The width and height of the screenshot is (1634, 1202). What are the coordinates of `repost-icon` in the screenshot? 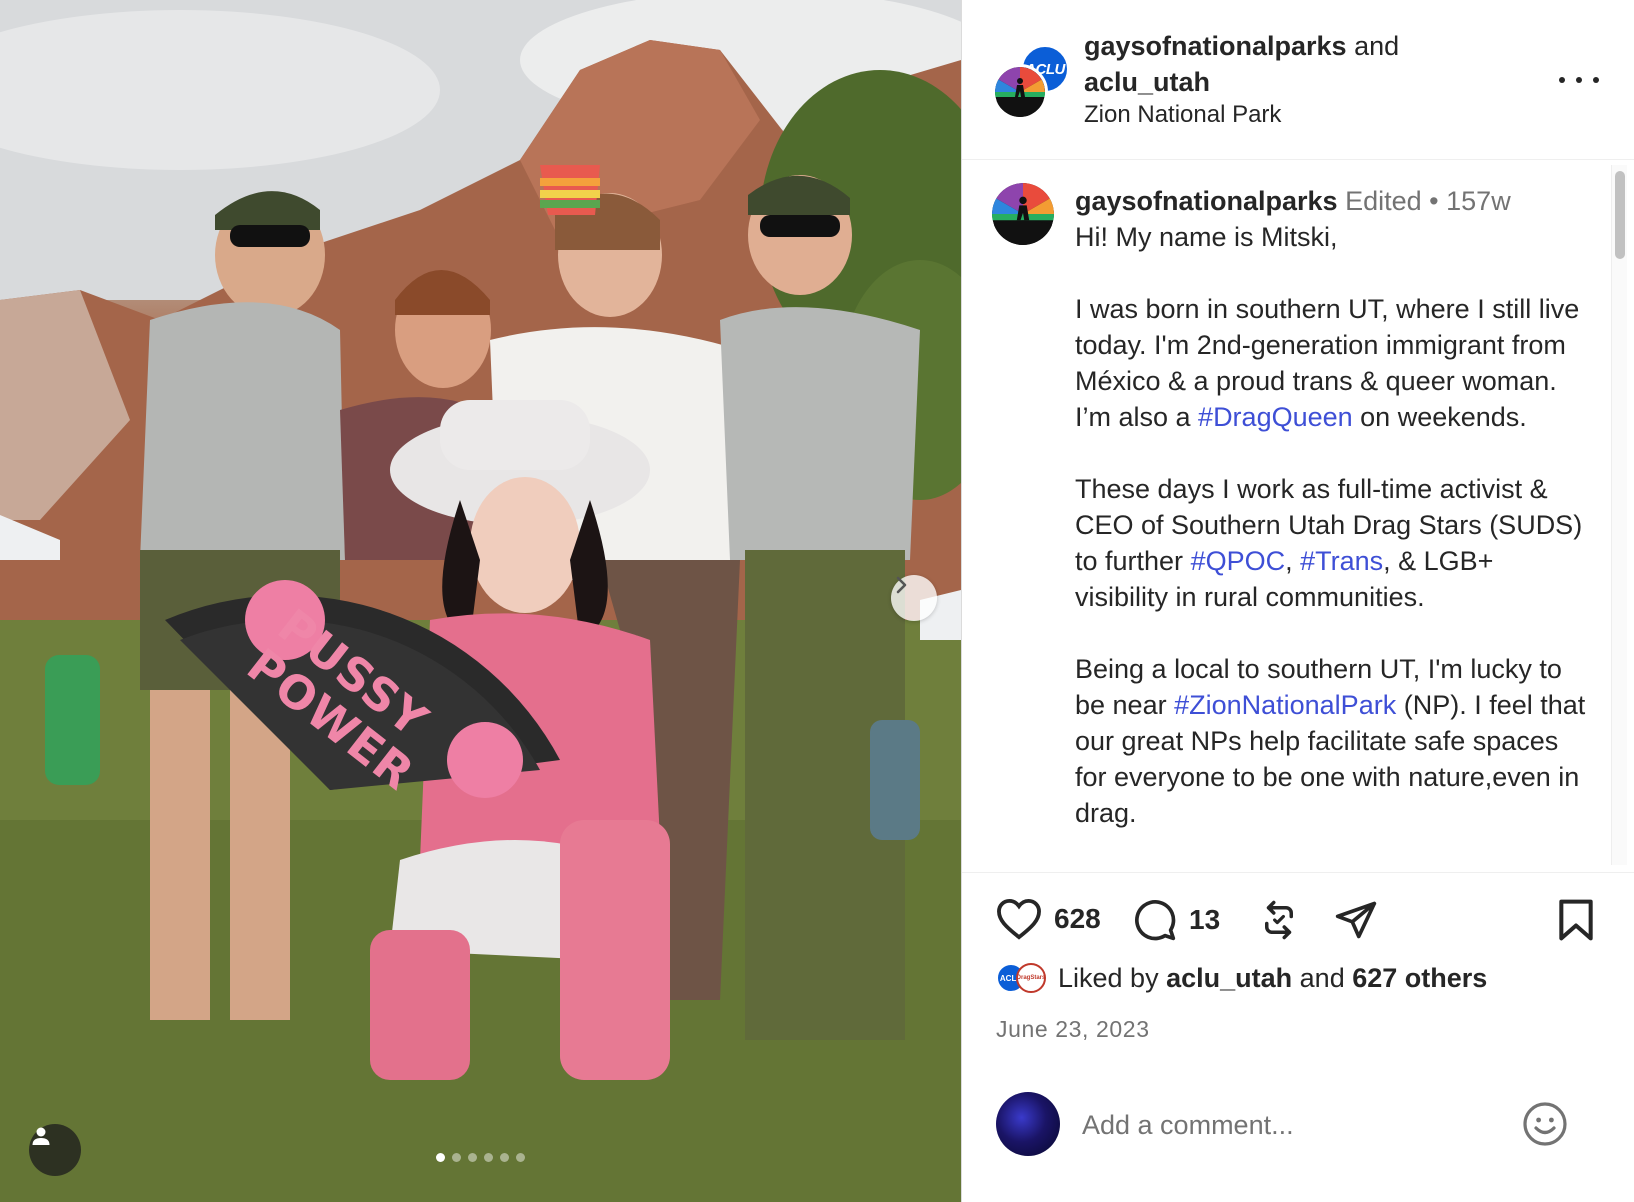 It's located at (1279, 920).